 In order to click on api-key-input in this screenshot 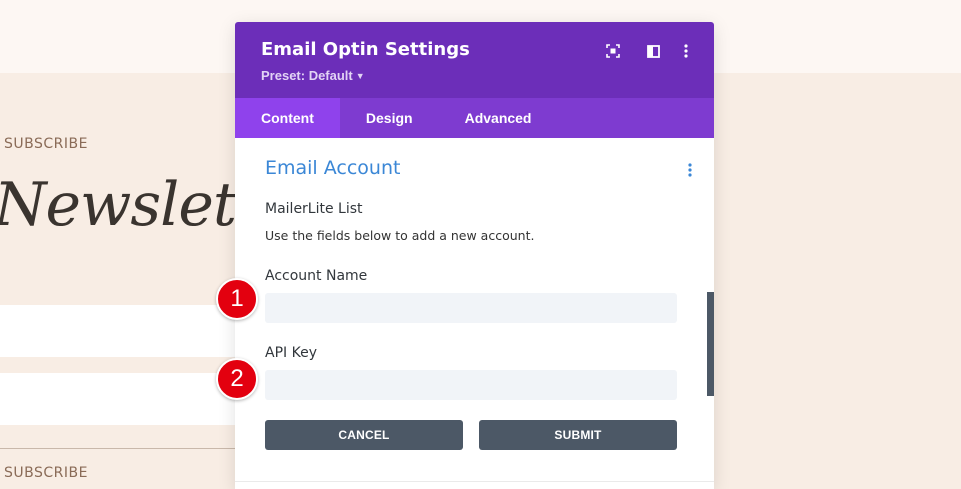, I will do `click(471, 385)`.